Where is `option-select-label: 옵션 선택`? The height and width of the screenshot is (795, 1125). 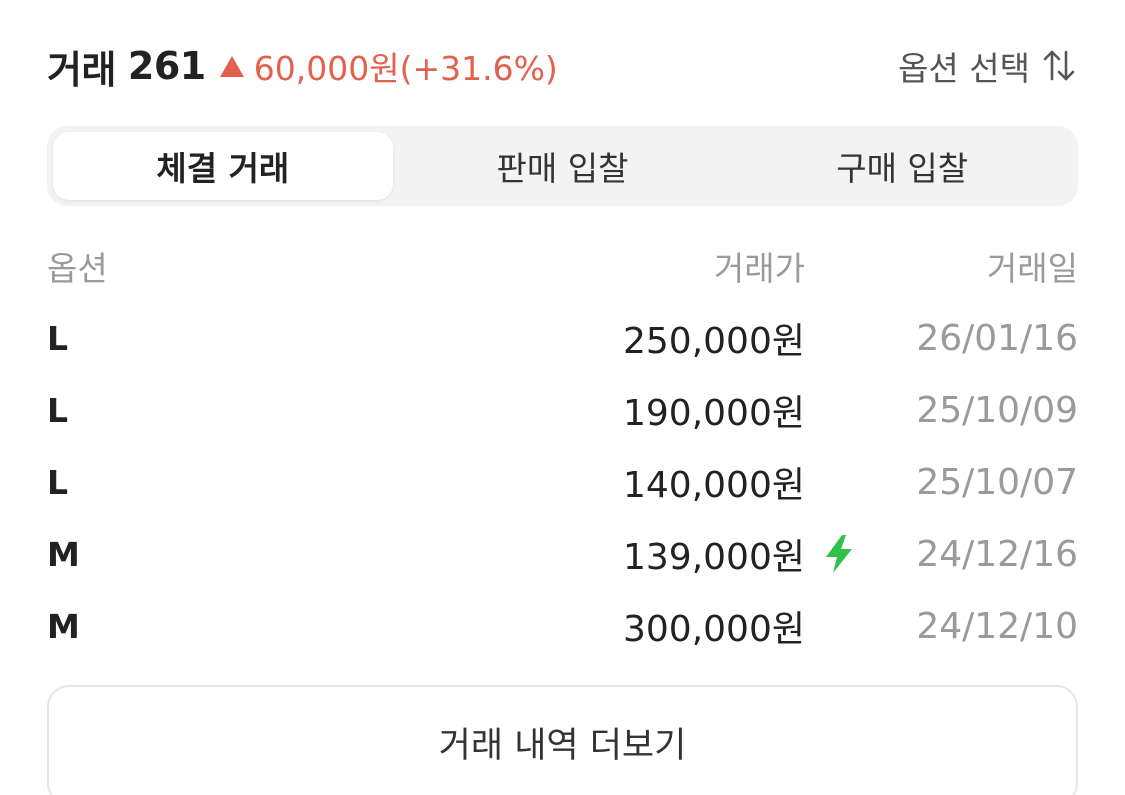
option-select-label: 옵션 선택 is located at coordinates (964, 68).